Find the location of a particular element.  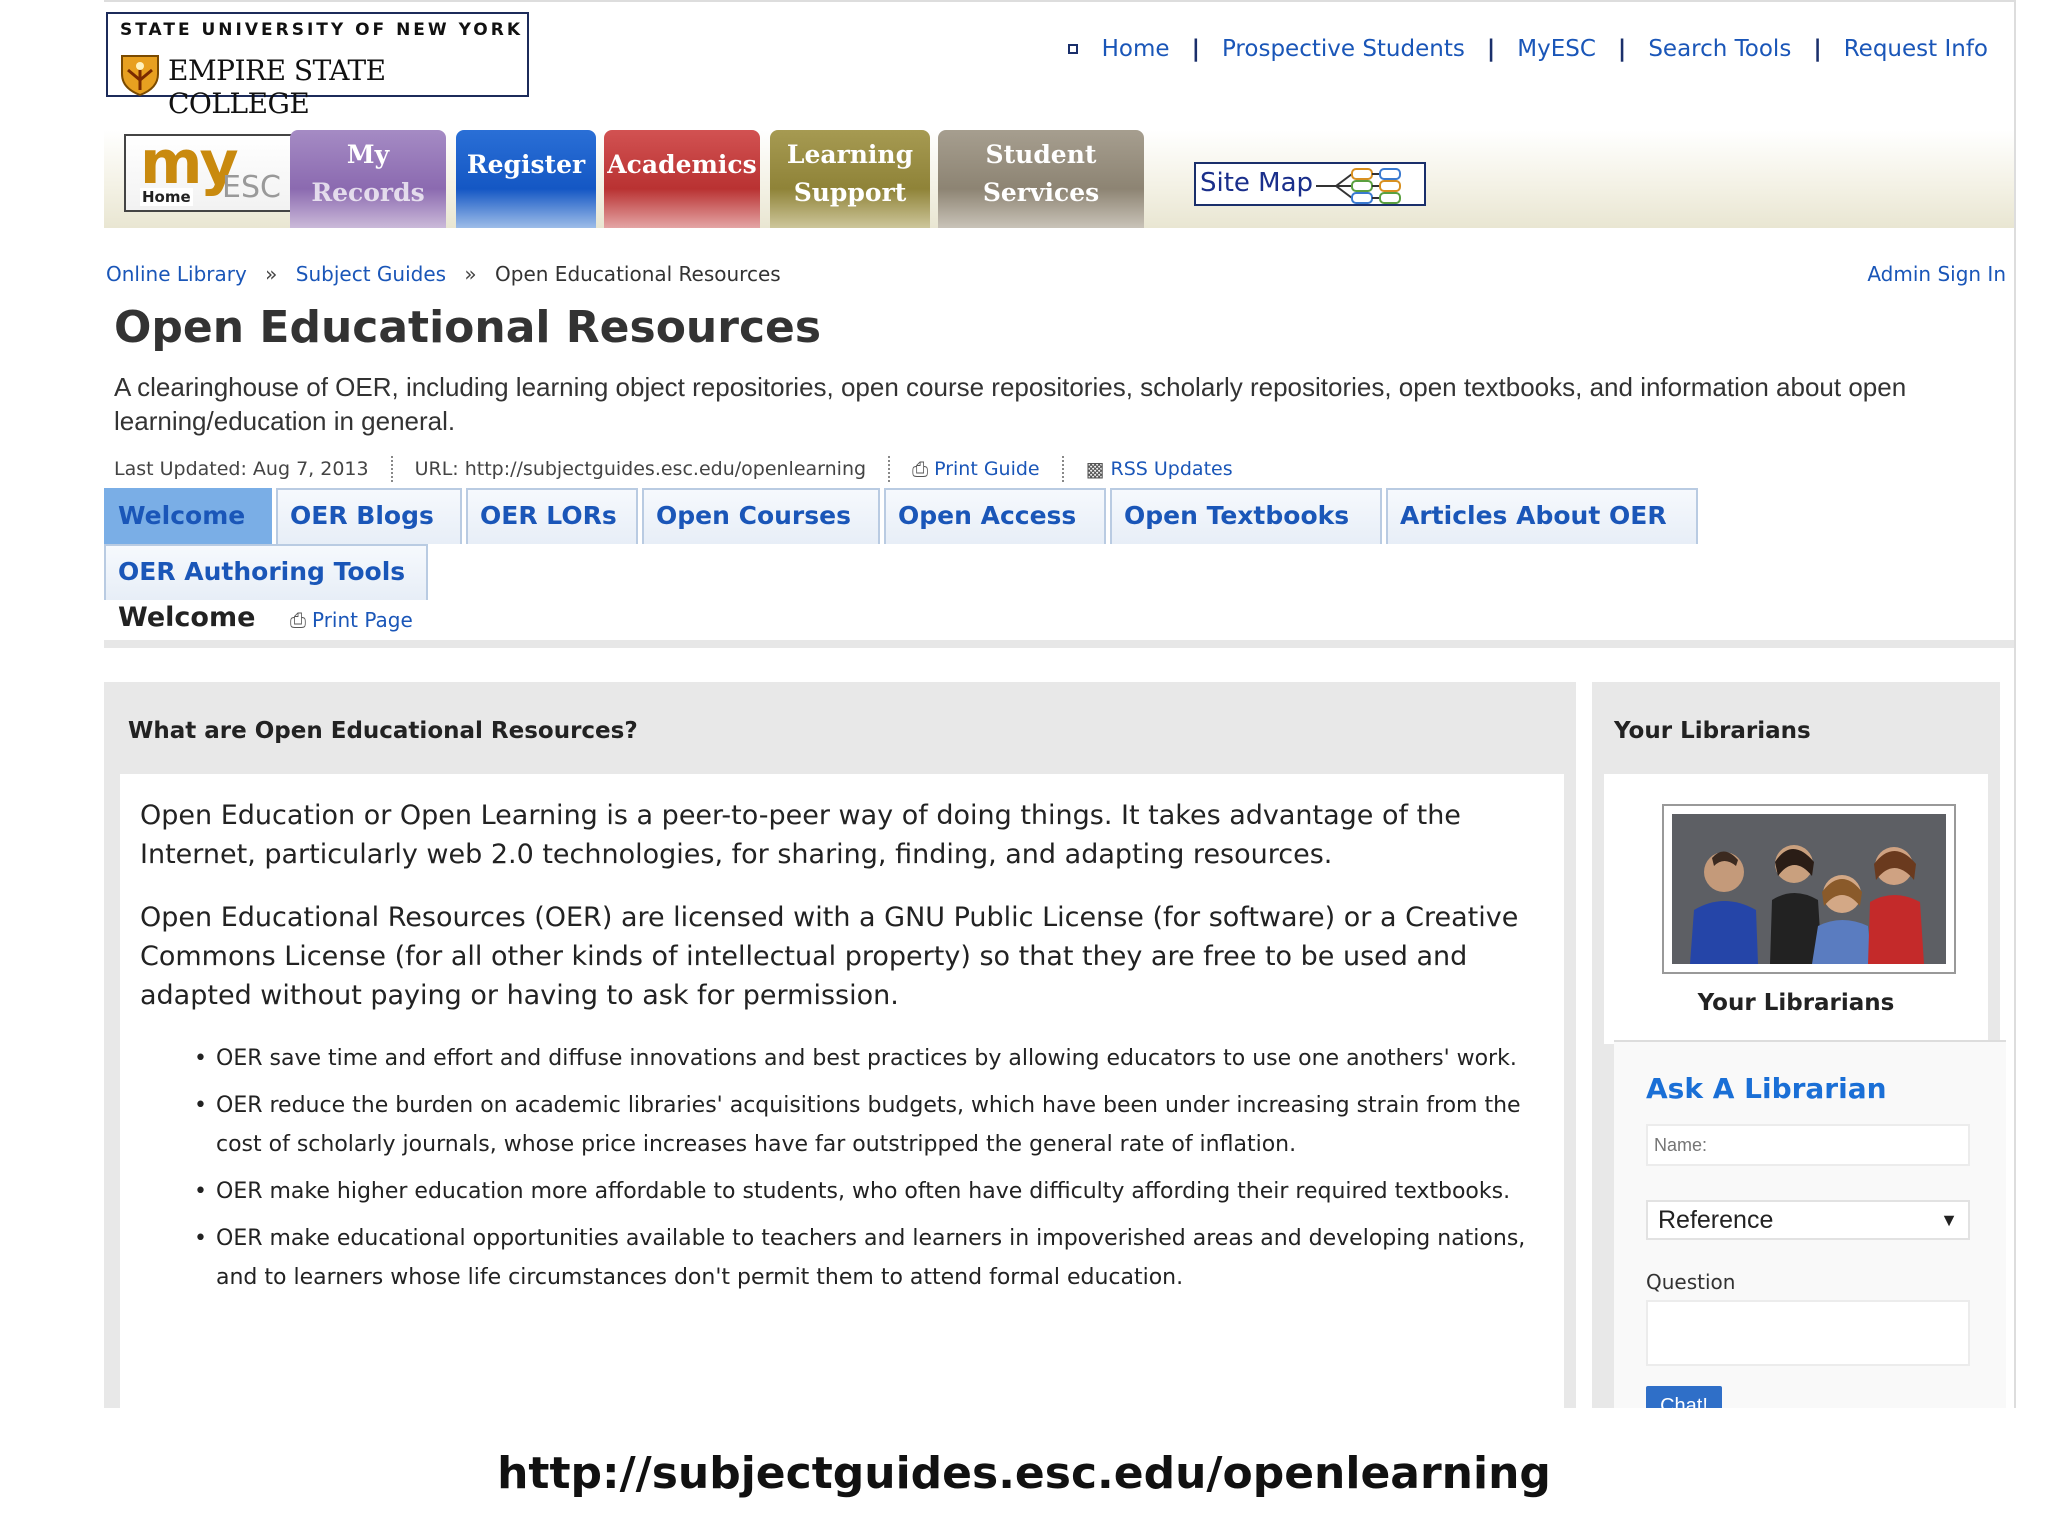

site-map-button: Site Map is located at coordinates (1310, 184).